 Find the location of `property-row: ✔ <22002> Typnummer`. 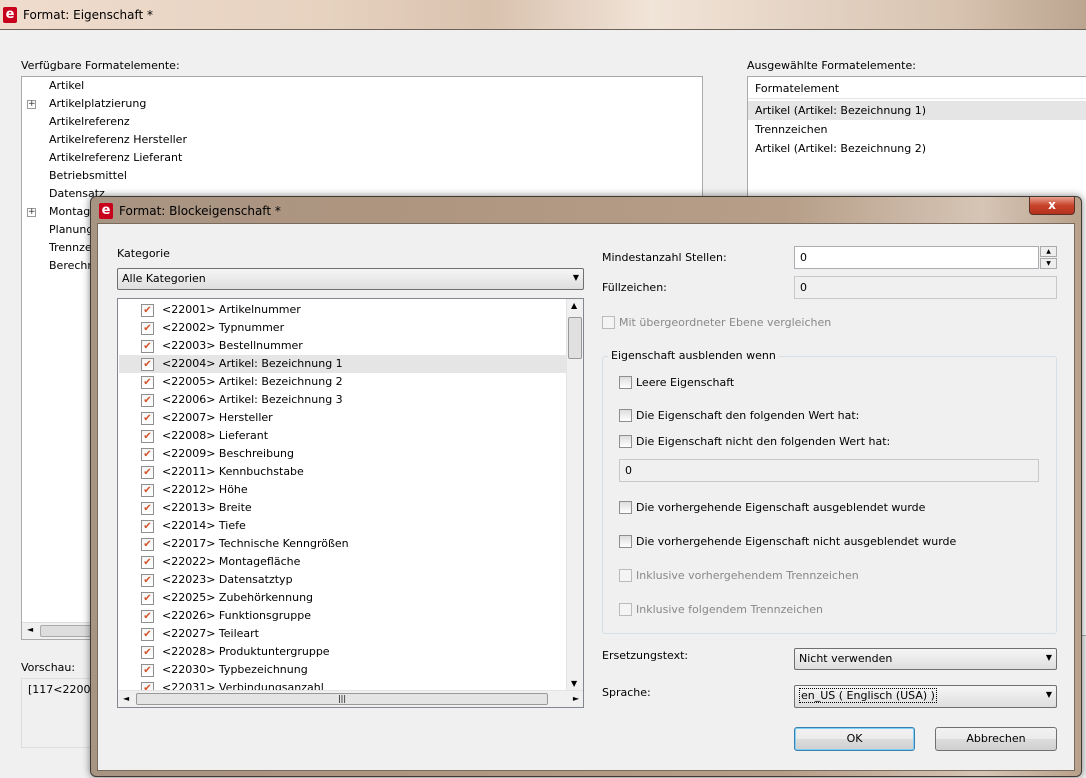

property-row: ✔ <22002> Typnummer is located at coordinates (342, 328).